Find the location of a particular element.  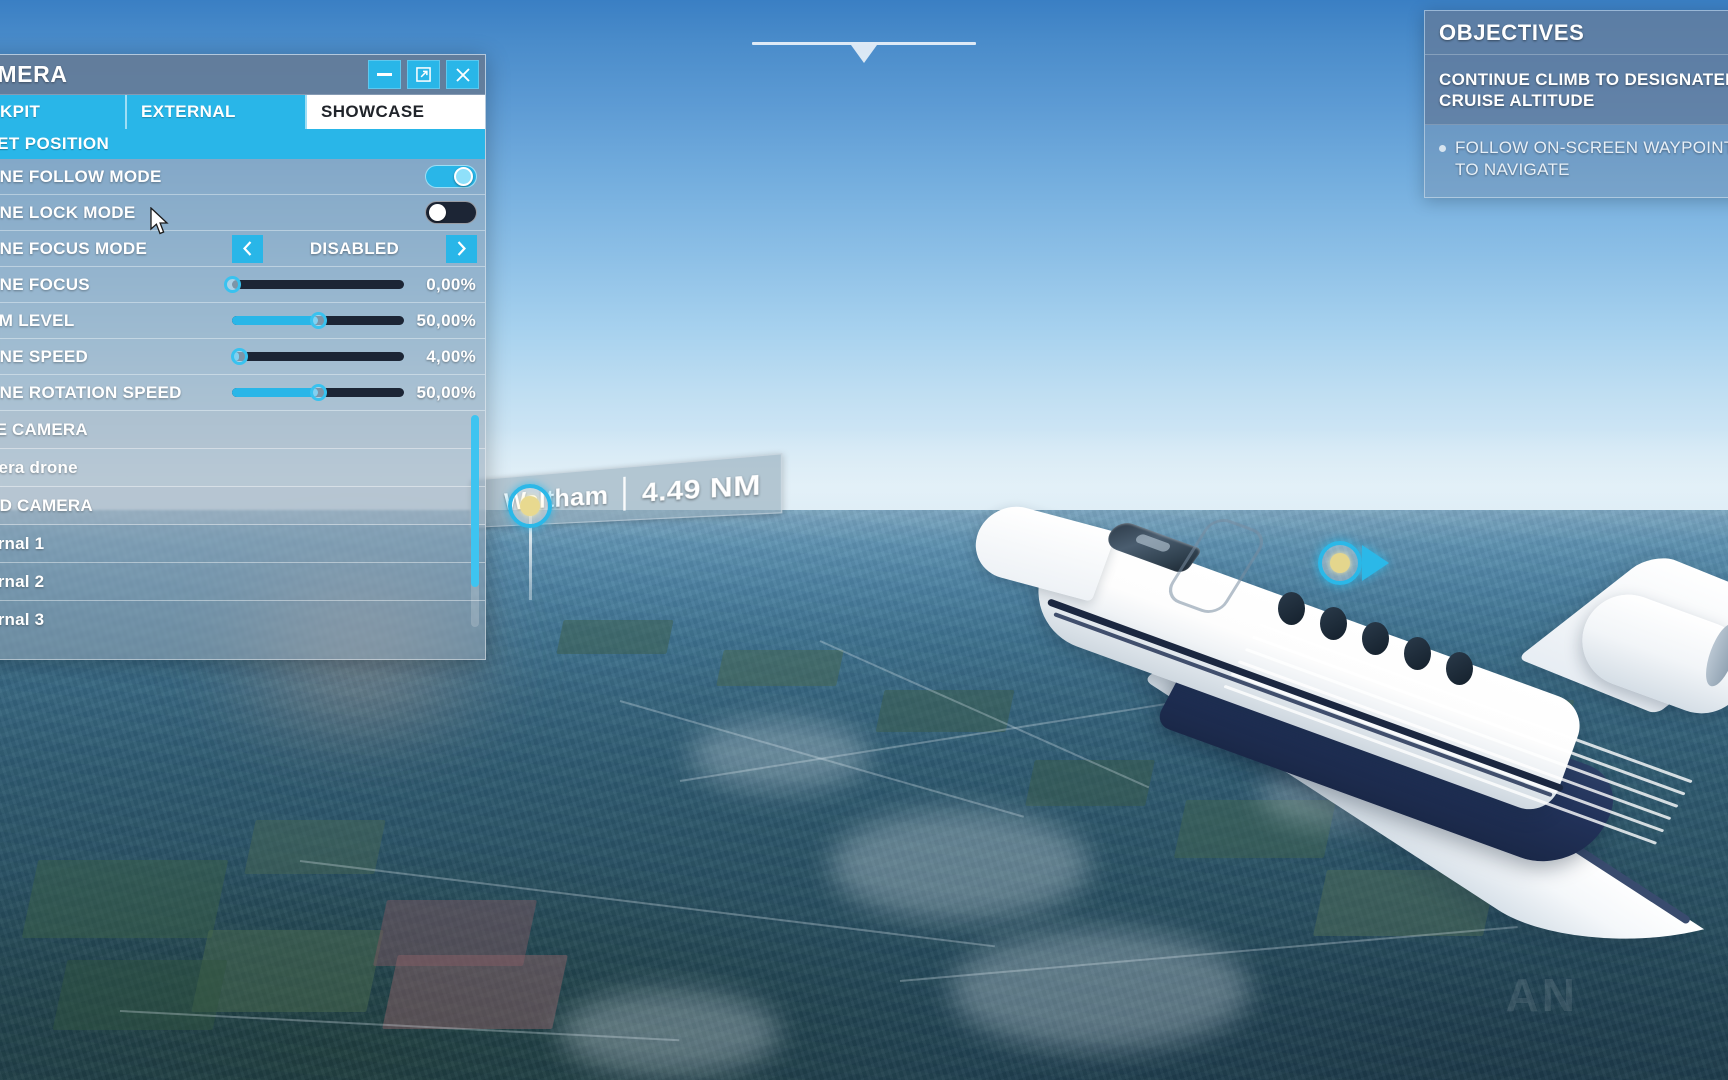

objectives-bullet-text: FOLLOW ON-SCREEN WAYPOINTS TO NAVIGATE is located at coordinates (1591, 158).